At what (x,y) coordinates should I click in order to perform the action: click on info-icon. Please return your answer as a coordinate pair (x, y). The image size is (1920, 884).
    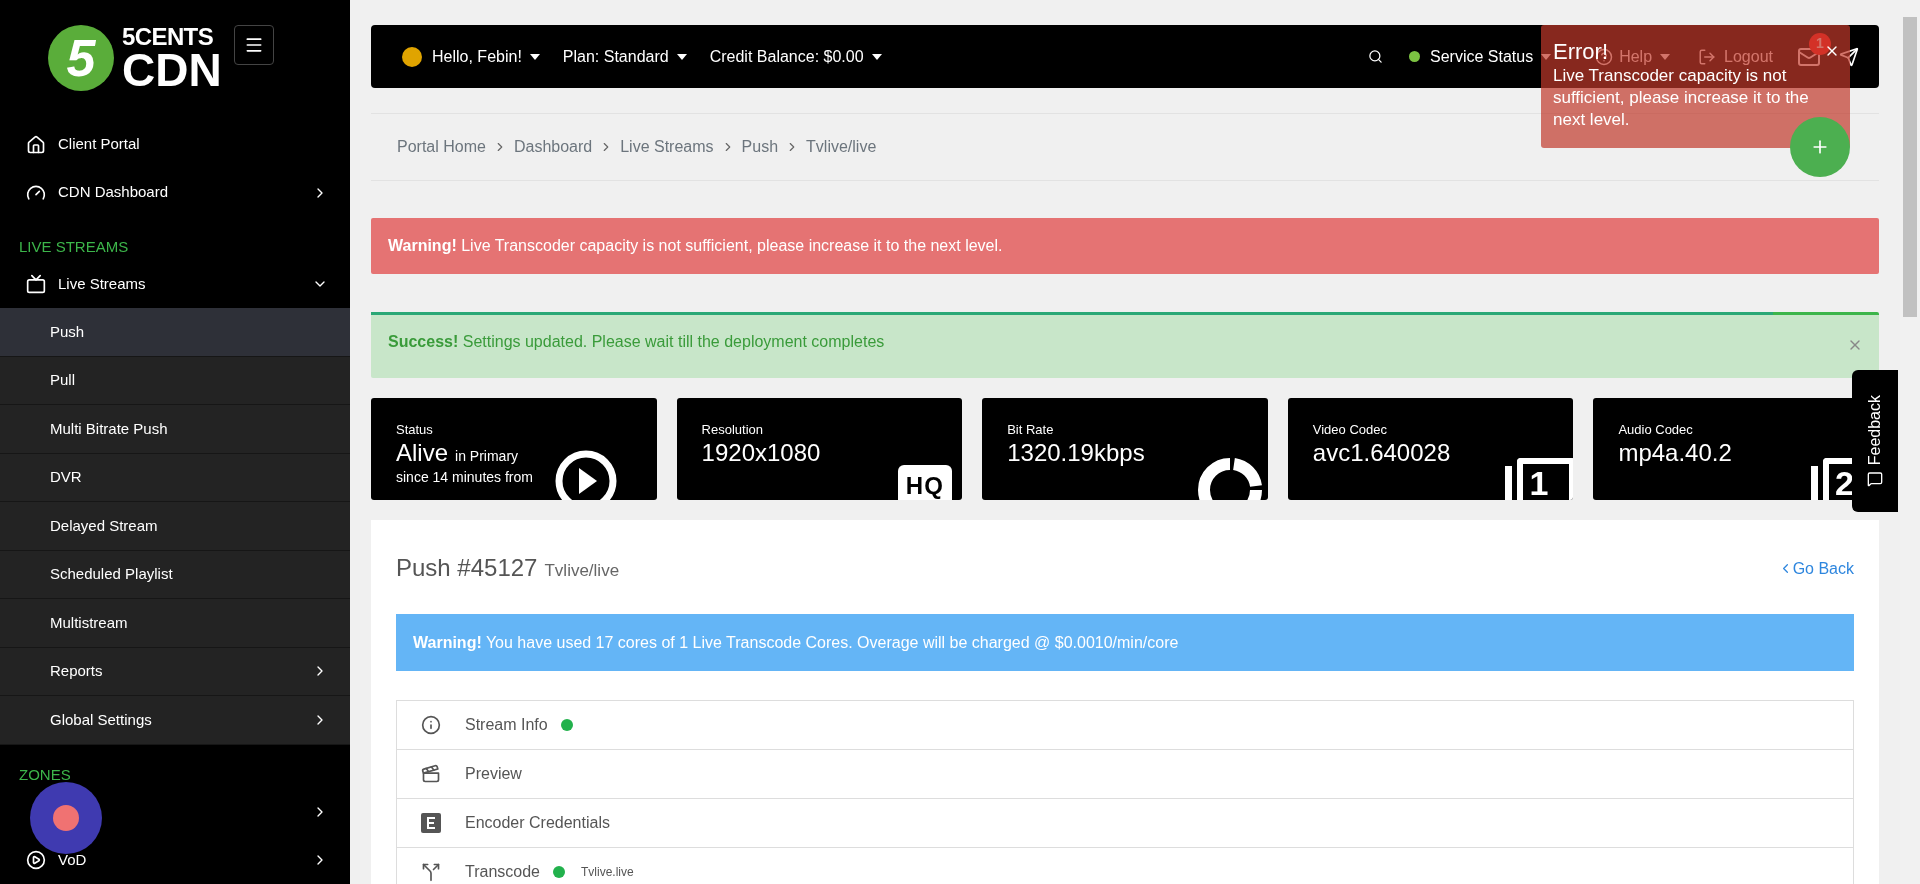
    Looking at the image, I should click on (431, 725).